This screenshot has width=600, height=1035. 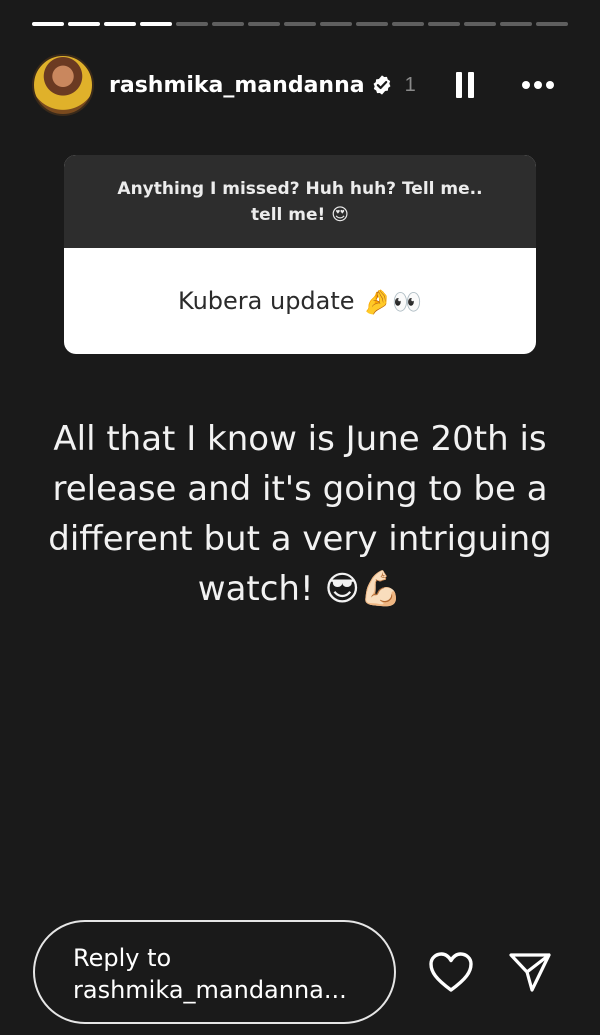 What do you see at coordinates (300, 188) in the screenshot?
I see `question-line-1: Anything I missed? Huh huh? Tell me..` at bounding box center [300, 188].